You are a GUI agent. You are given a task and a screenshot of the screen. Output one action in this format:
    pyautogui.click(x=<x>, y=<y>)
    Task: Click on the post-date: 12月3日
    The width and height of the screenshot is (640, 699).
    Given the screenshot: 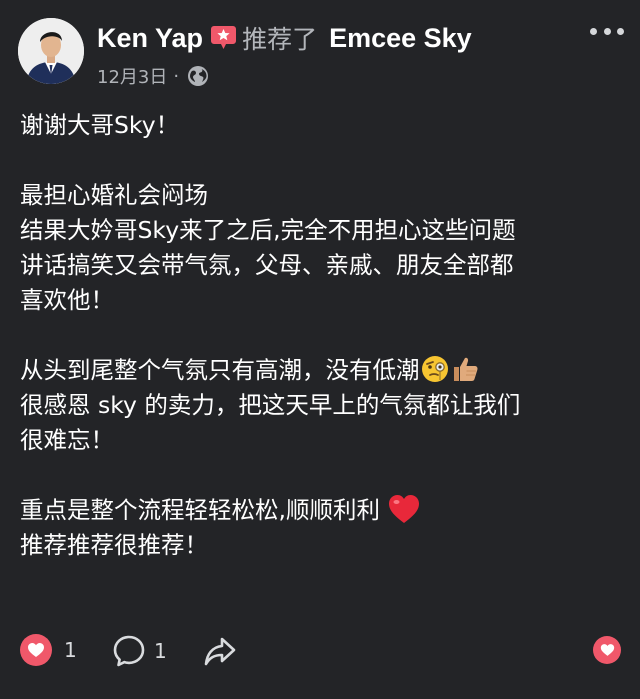 What is the action you would take?
    pyautogui.click(x=132, y=76)
    